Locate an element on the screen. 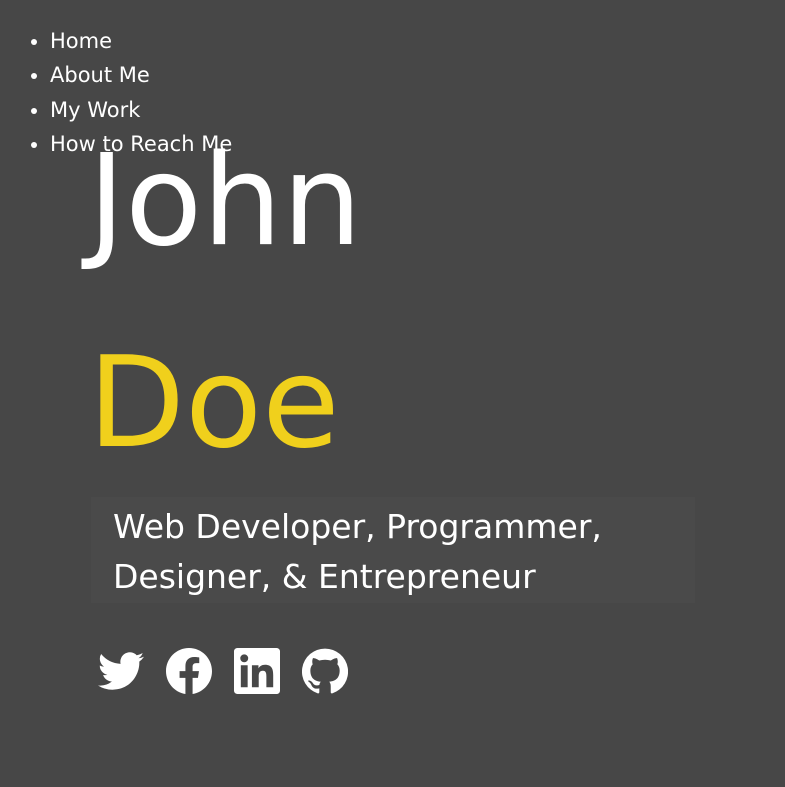  twitter-icon is located at coordinates (121, 671).